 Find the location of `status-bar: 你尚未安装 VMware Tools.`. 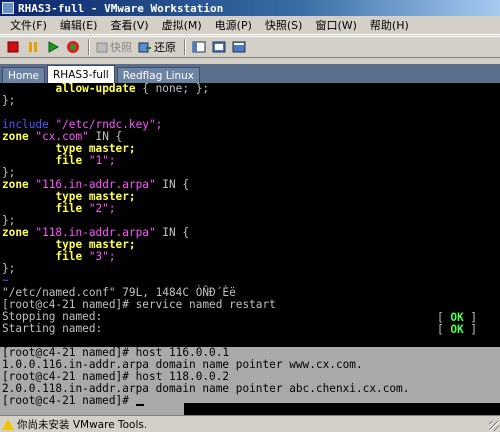

status-bar: 你尚未安装 VMware Tools. is located at coordinates (250, 423).